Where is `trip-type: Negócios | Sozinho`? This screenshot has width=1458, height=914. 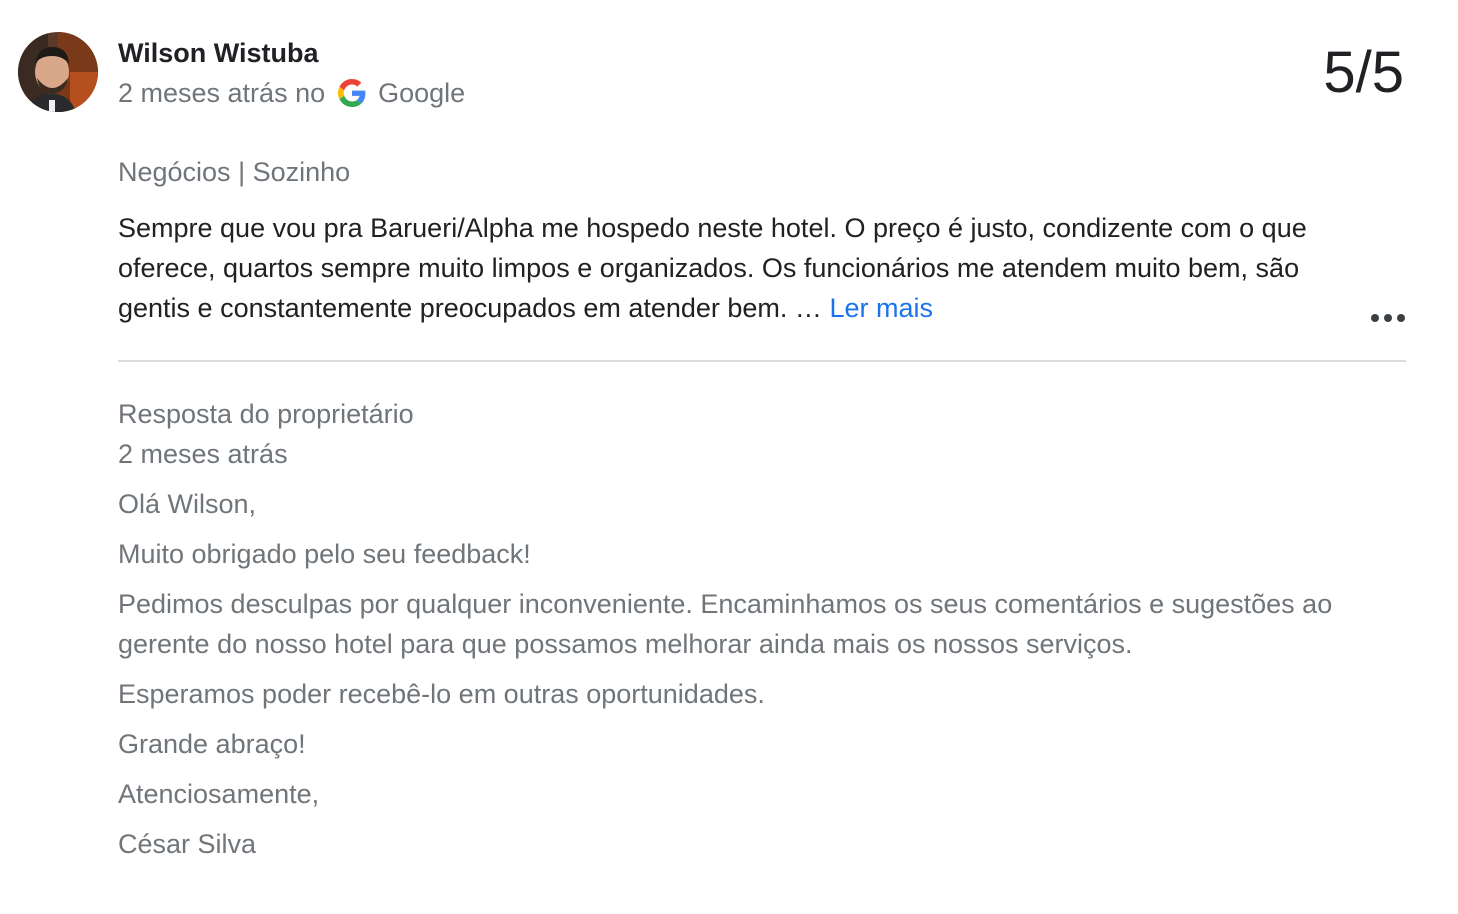
trip-type: Negócios | Sozinho is located at coordinates (234, 172).